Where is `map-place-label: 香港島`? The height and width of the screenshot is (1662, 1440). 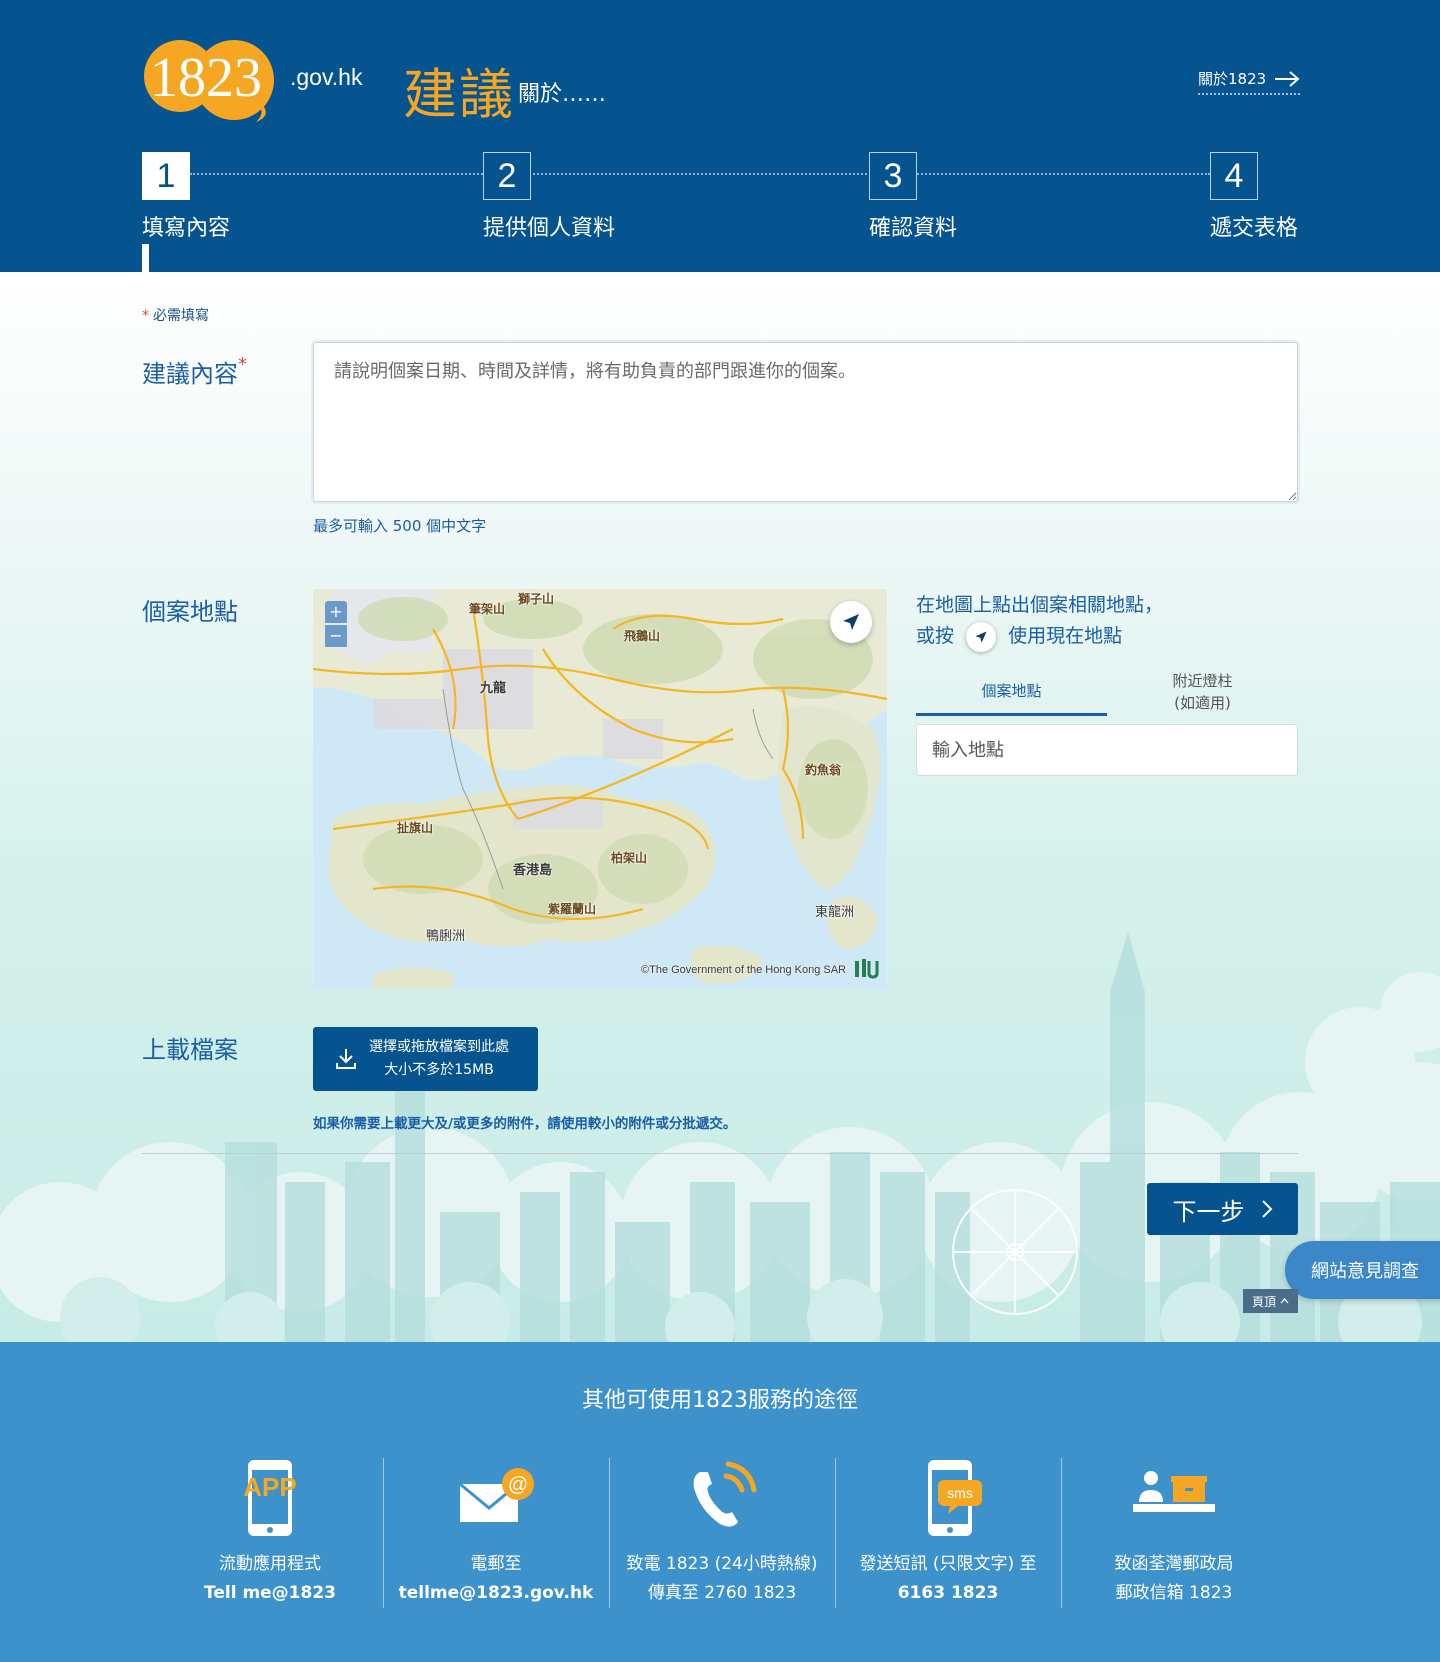 map-place-label: 香港島 is located at coordinates (533, 870).